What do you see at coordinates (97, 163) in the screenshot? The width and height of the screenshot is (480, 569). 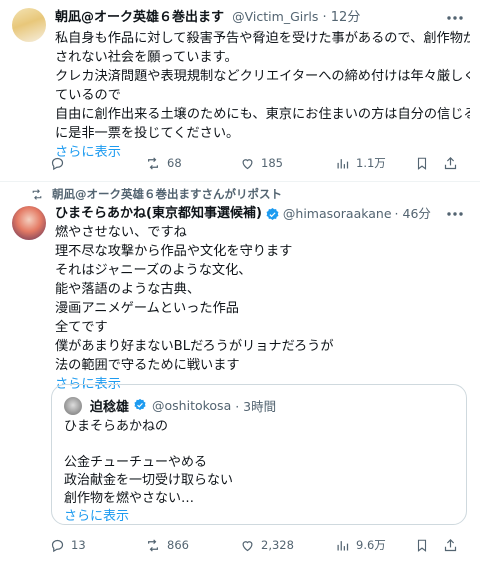 I see `reply-button` at bounding box center [97, 163].